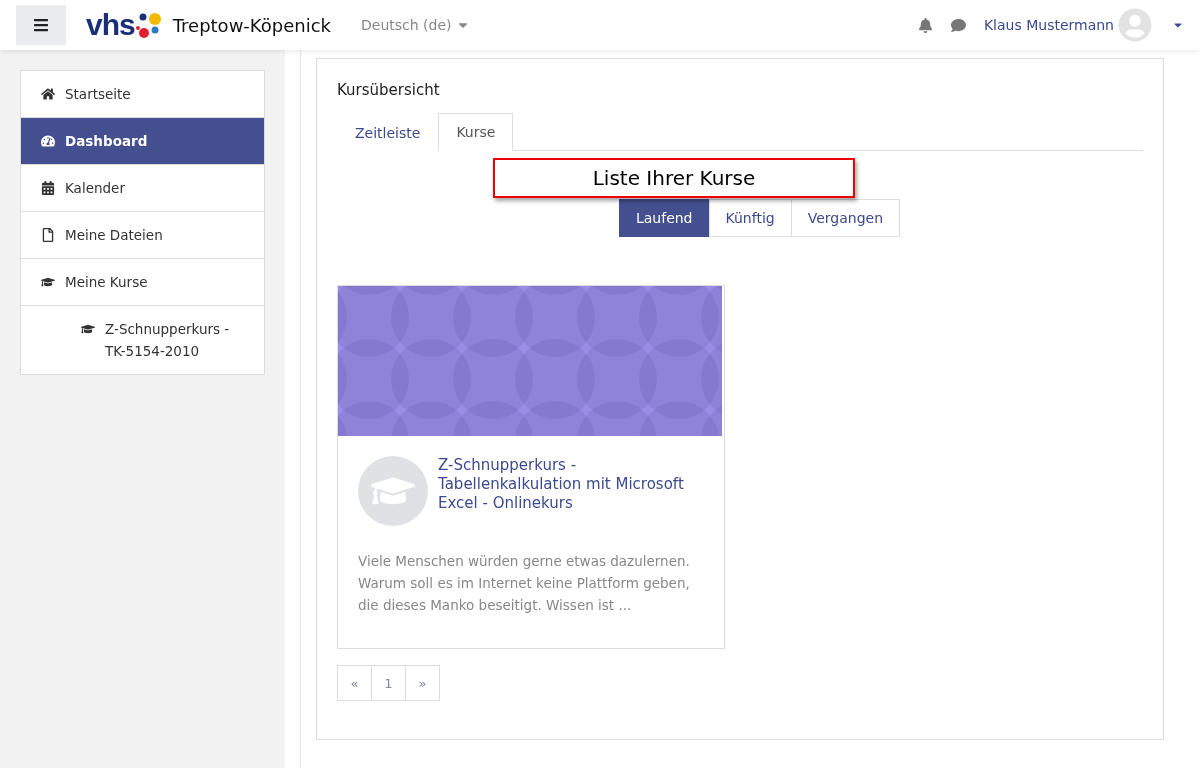 Image resolution: width=1200 pixels, height=768 pixels. Describe the element at coordinates (110, 25) in the screenshot. I see `logo-text: vhs` at that location.